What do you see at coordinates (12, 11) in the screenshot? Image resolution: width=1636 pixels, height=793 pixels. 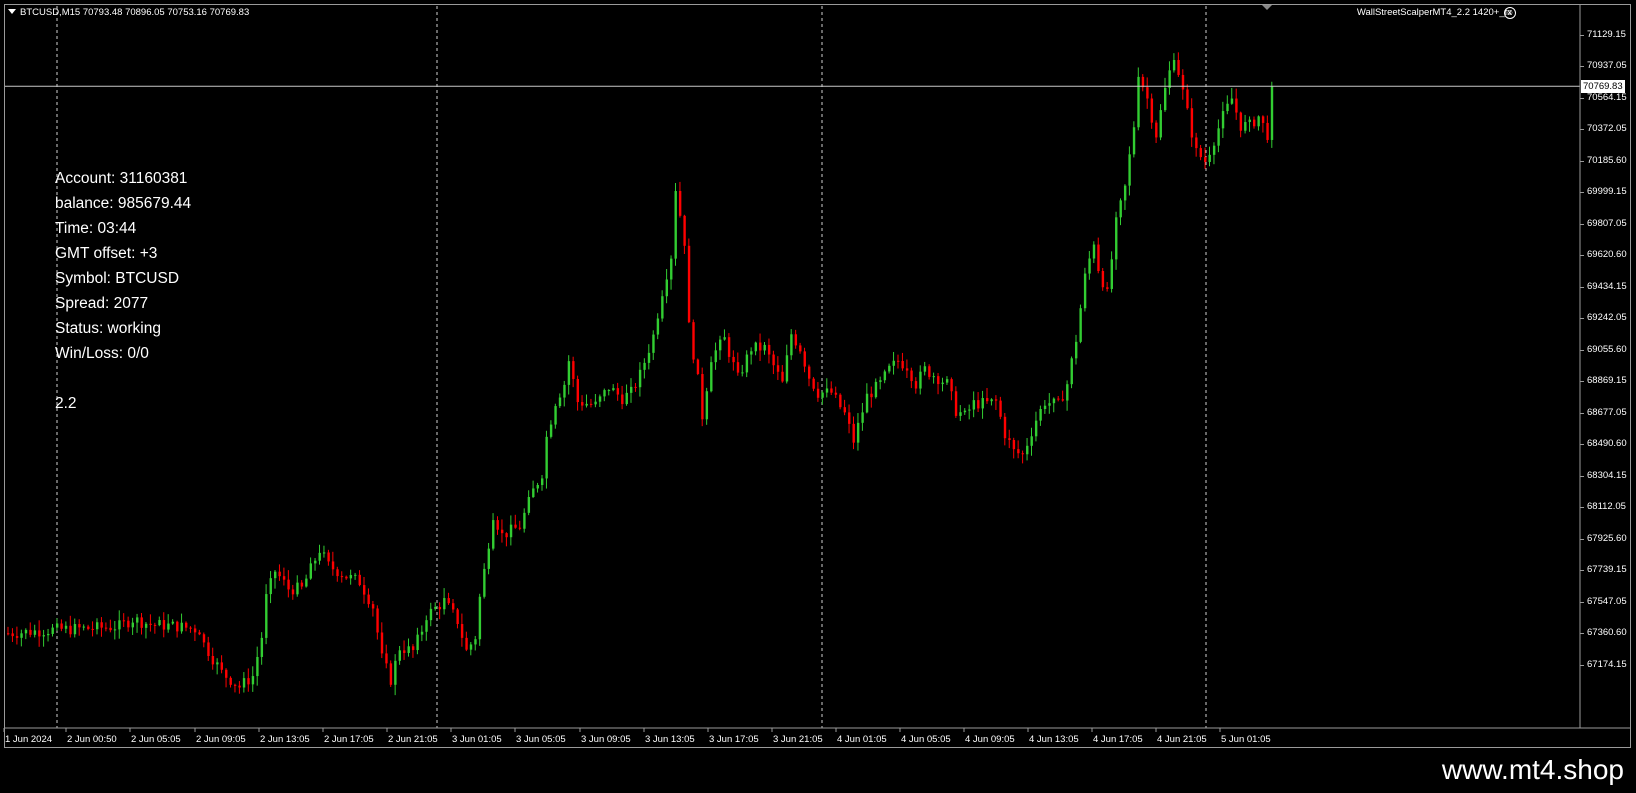 I see `dropdown-triangle-icon` at bounding box center [12, 11].